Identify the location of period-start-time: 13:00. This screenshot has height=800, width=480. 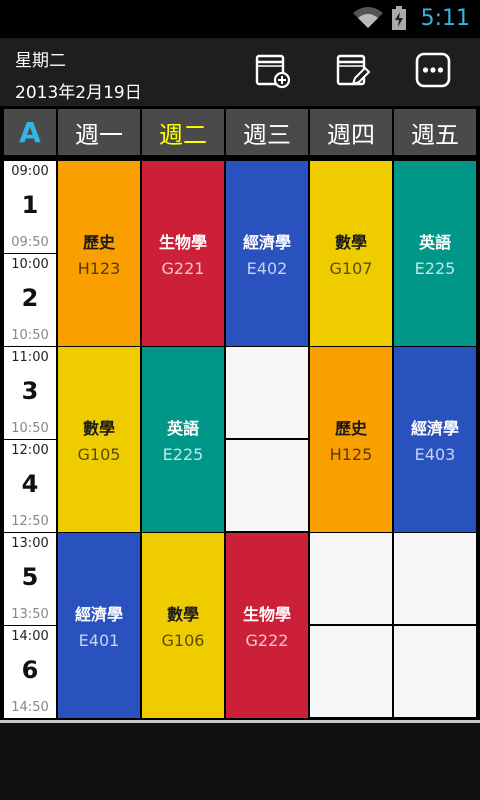
(30, 543).